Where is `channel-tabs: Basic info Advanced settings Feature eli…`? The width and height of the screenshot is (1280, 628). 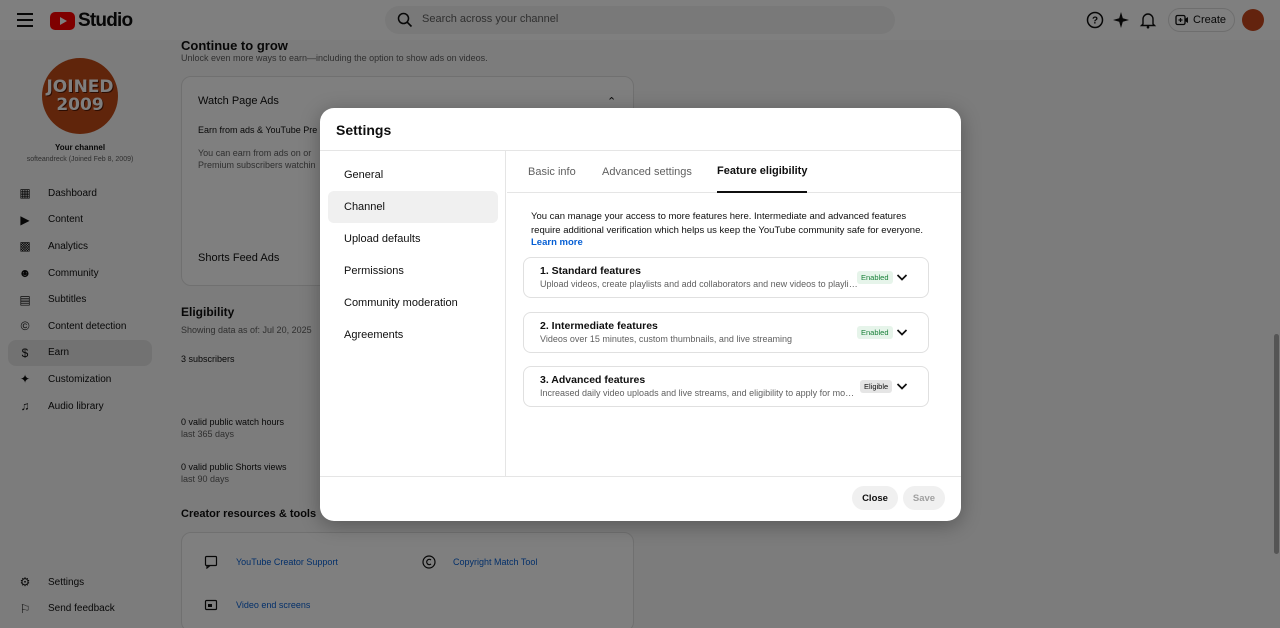
channel-tabs: Basic info Advanced settings Feature eli… is located at coordinates (734, 172).